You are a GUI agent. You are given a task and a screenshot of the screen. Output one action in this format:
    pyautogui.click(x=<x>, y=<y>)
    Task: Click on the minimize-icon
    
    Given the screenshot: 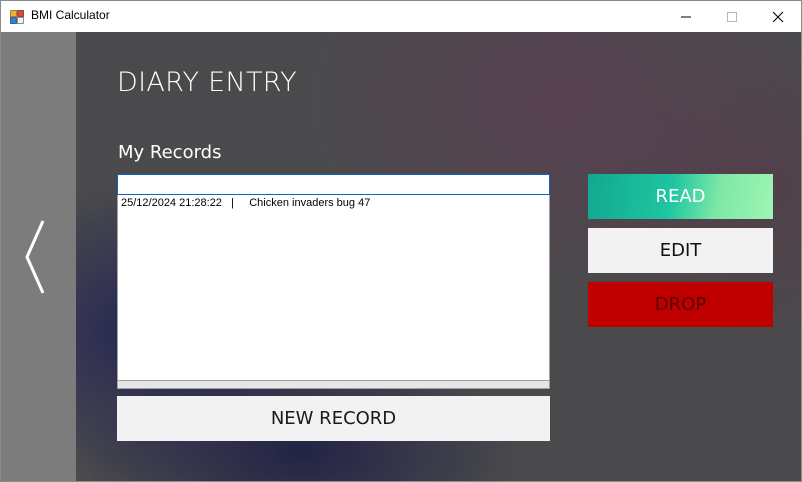 What is the action you would take?
    pyautogui.click(x=686, y=16)
    